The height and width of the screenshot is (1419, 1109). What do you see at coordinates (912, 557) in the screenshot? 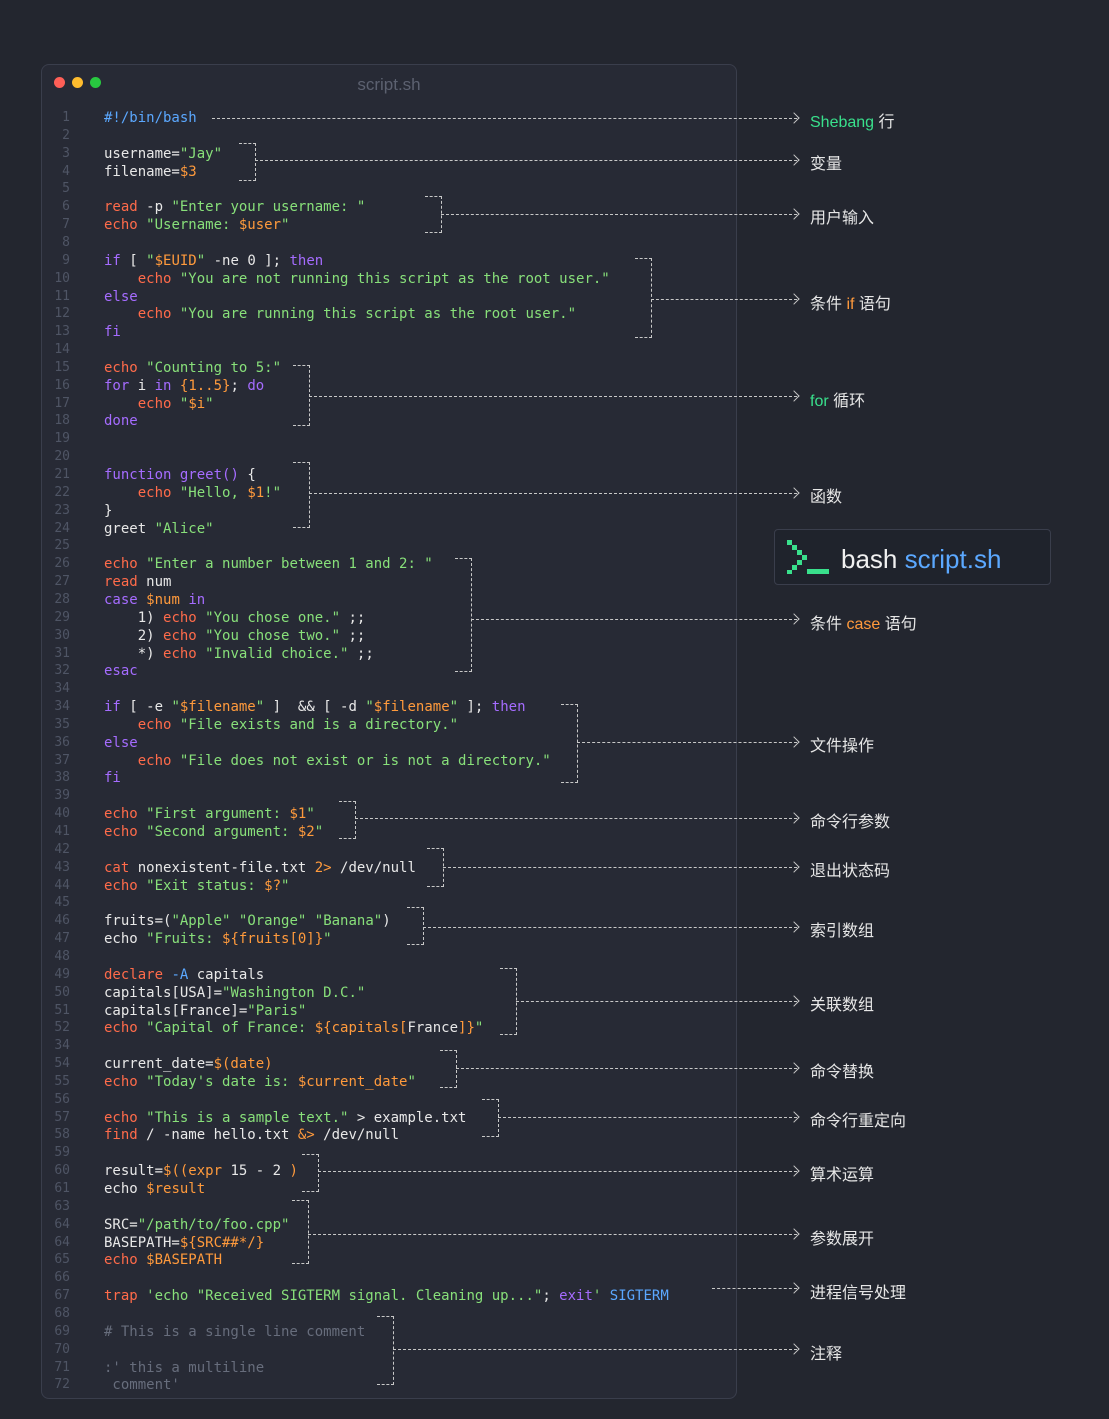
I see `bash-command-badge: bash script.sh` at bounding box center [912, 557].